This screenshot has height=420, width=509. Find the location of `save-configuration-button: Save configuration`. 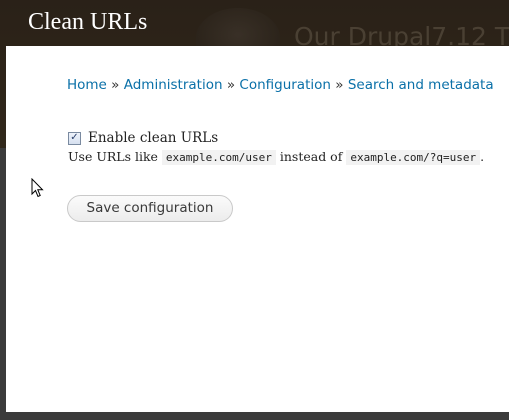

save-configuration-button: Save configuration is located at coordinates (150, 208).